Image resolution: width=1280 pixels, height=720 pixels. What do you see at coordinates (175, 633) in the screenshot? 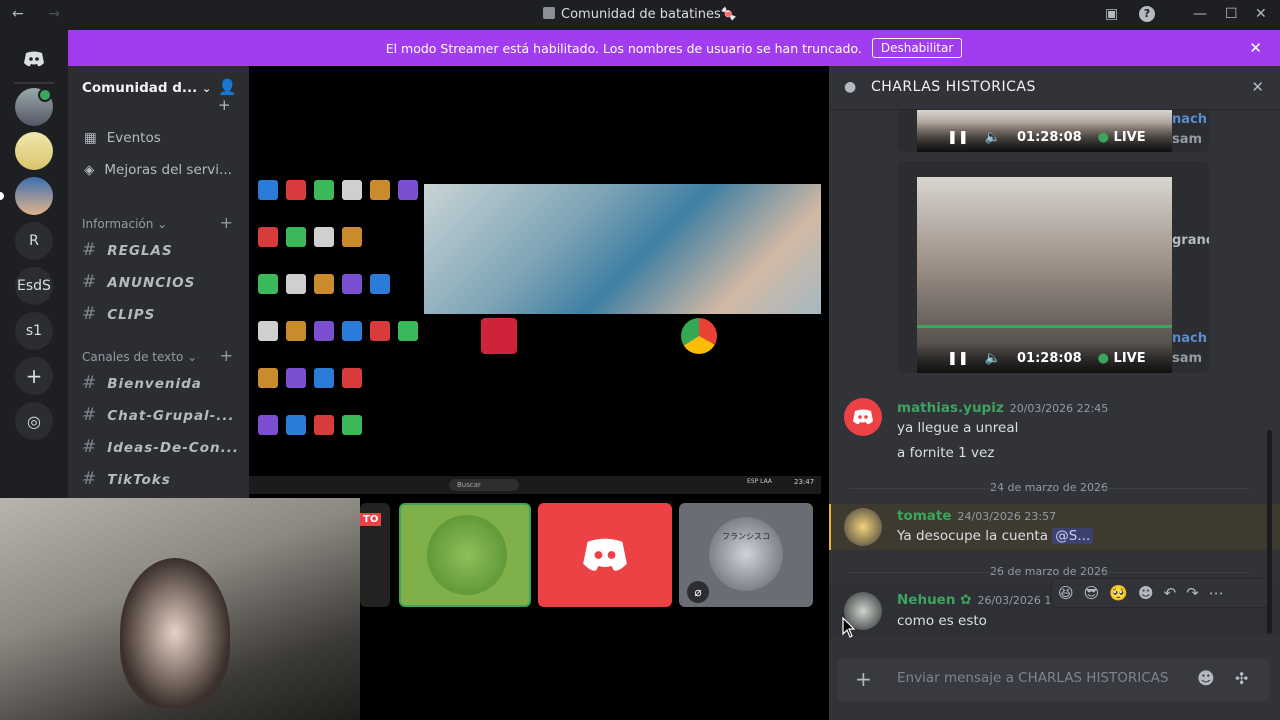
I see `webcam-person` at bounding box center [175, 633].